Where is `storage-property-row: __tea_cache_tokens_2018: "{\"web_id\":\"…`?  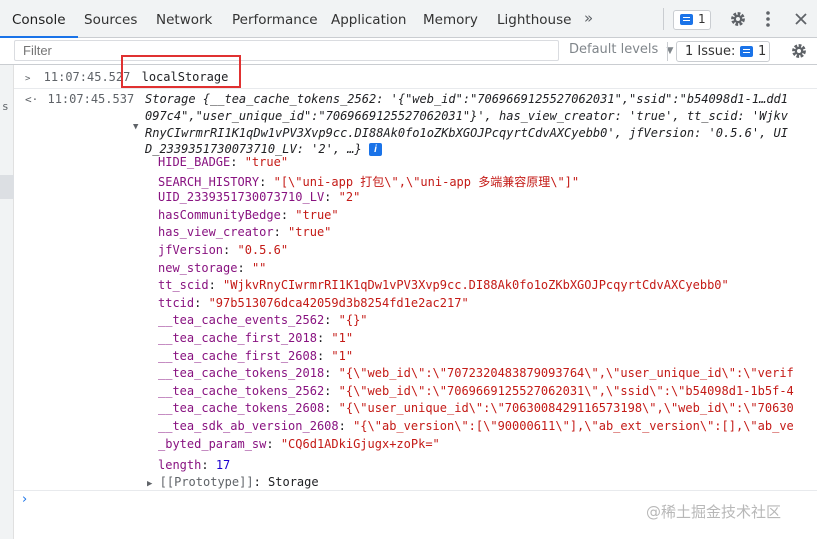
storage-property-row: __tea_cache_tokens_2018: "{\"web_id\":\"… is located at coordinates (476, 373).